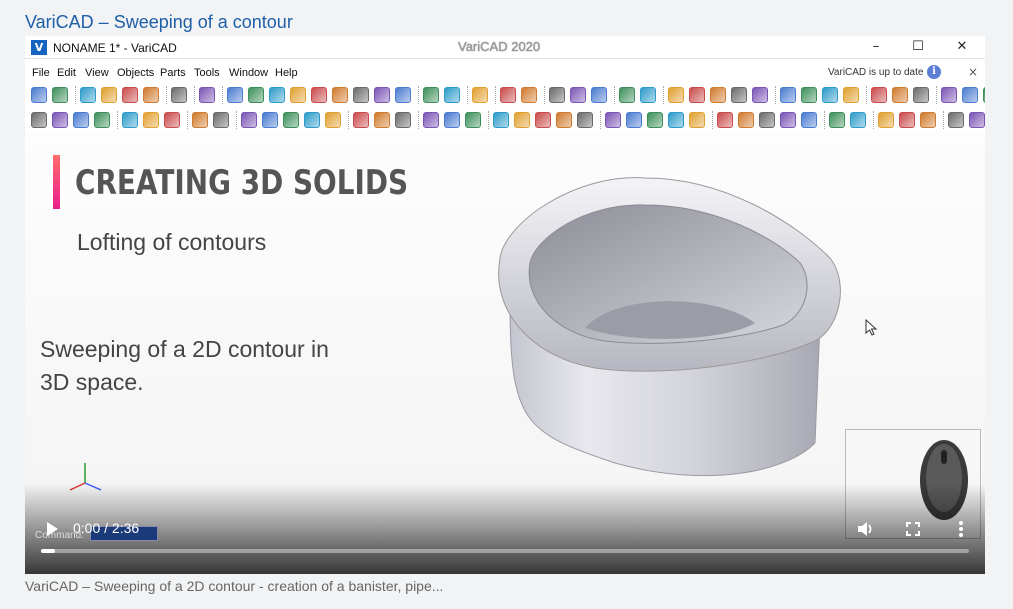 This screenshot has width=1013, height=609. Describe the element at coordinates (973, 72) in the screenshot. I see `menubar-close-icon: ×` at that location.